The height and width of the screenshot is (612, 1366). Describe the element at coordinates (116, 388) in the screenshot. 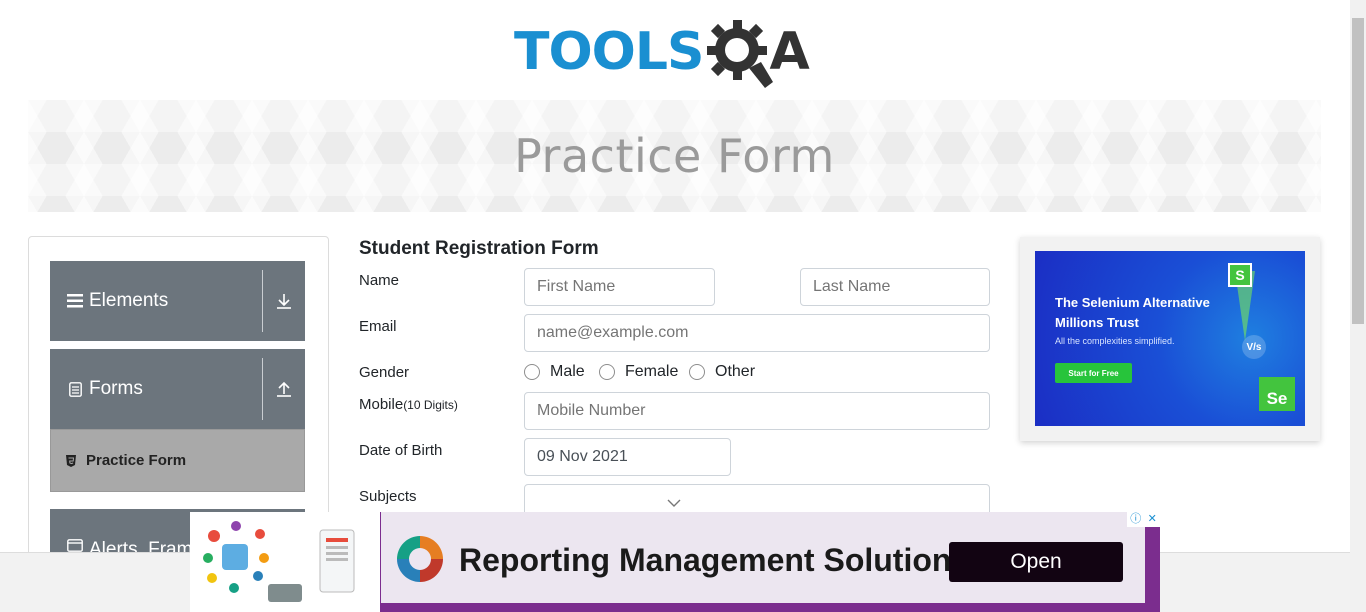

I see `sidebar-group-label: Forms` at that location.